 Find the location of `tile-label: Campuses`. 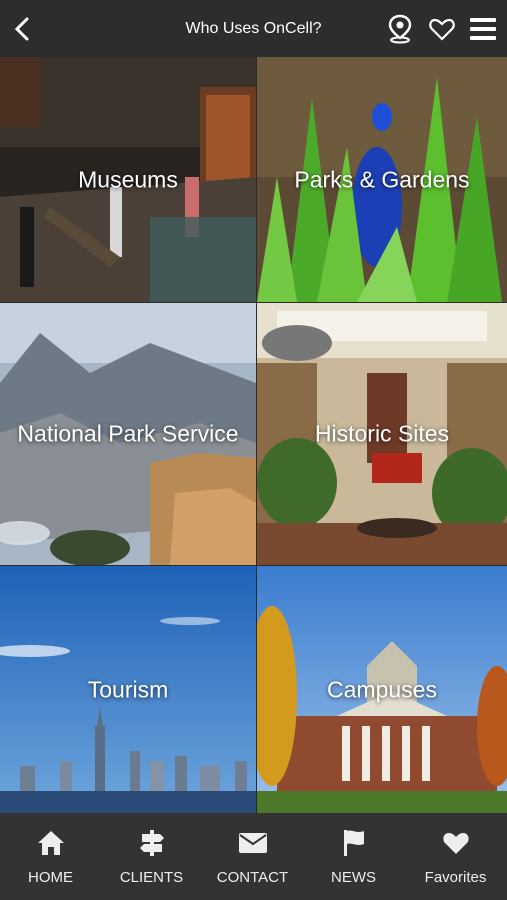

tile-label: Campuses is located at coordinates (382, 689).